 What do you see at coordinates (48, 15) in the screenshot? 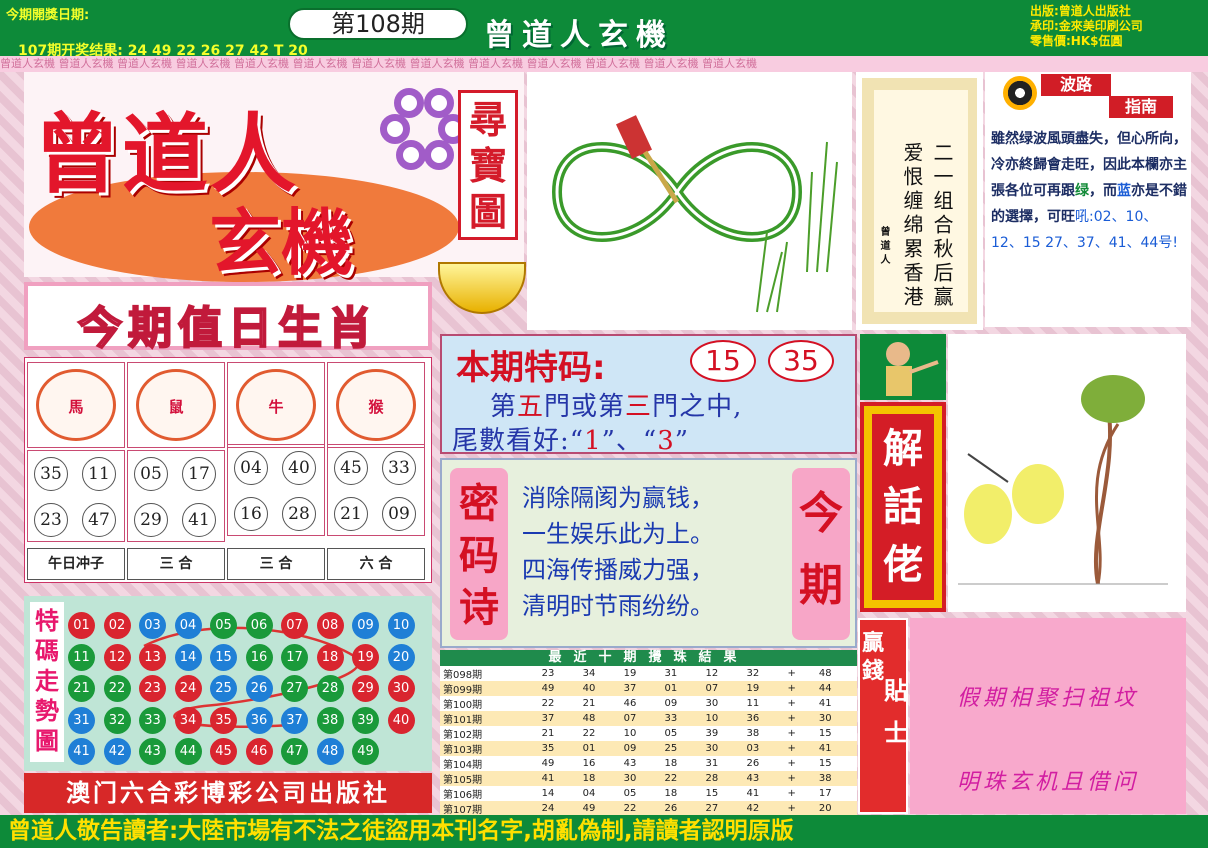
I see `draw-date-label: 今期開獎日期:` at bounding box center [48, 15].